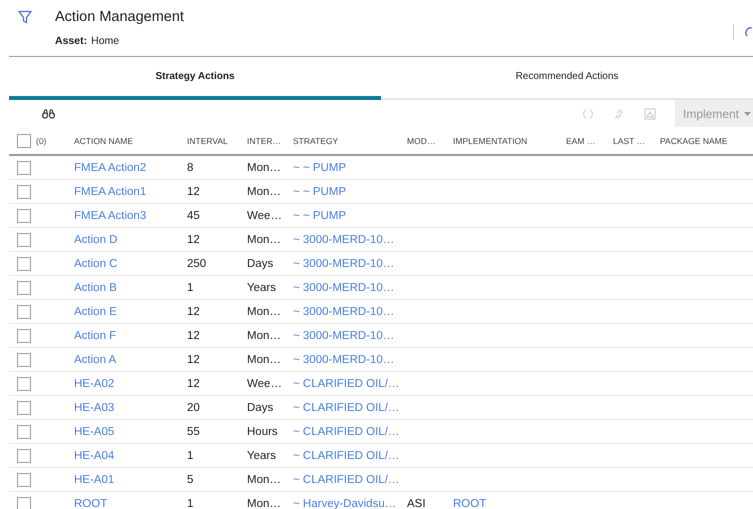 The width and height of the screenshot is (753, 509). I want to click on action-name-link: HE-A01, so click(94, 480).